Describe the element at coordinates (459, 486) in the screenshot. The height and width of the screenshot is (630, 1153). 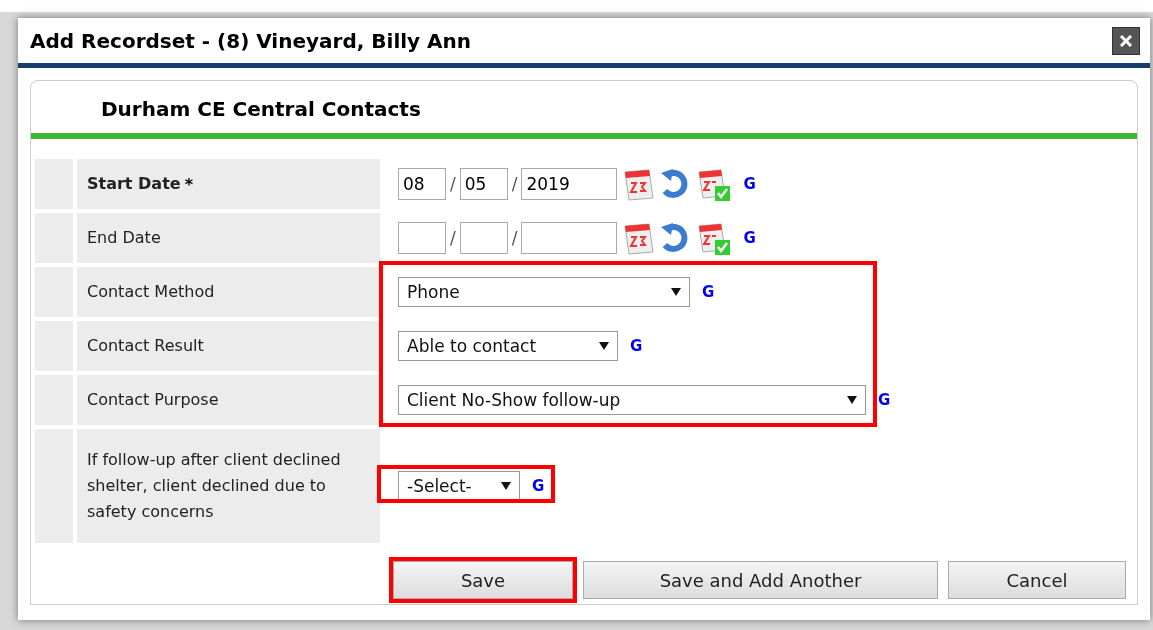
I see `dropdown-field: -Select-` at that location.